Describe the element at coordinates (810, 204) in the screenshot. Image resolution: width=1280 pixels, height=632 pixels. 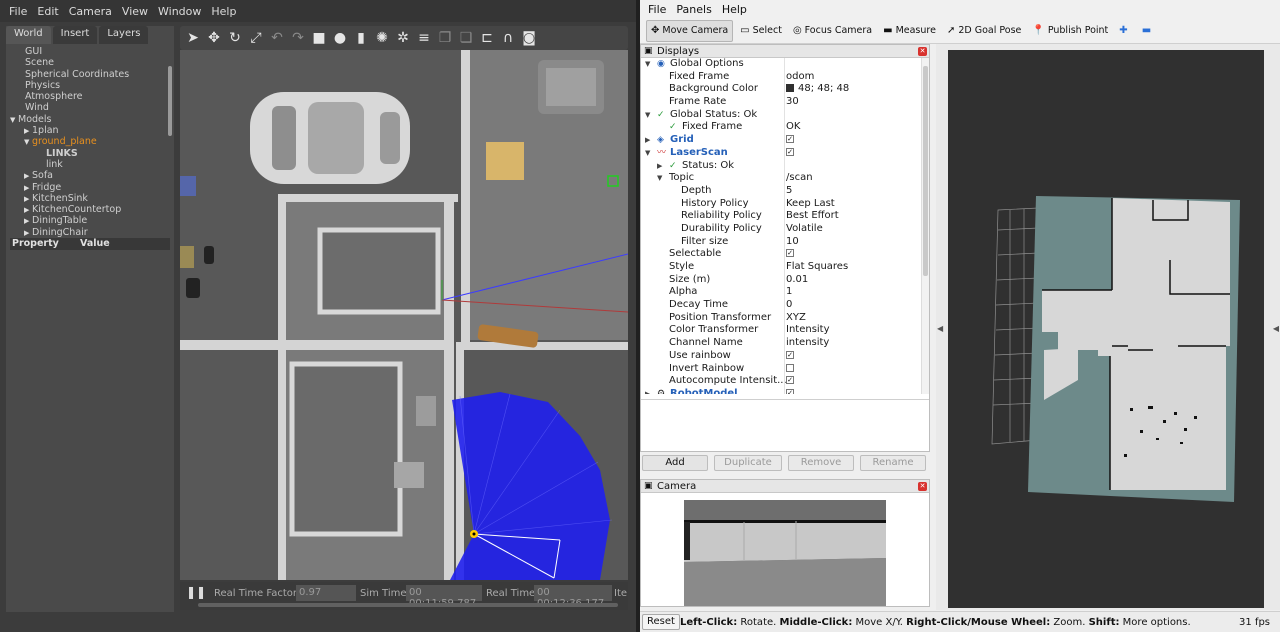
I see `property-value: Keep Last` at that location.